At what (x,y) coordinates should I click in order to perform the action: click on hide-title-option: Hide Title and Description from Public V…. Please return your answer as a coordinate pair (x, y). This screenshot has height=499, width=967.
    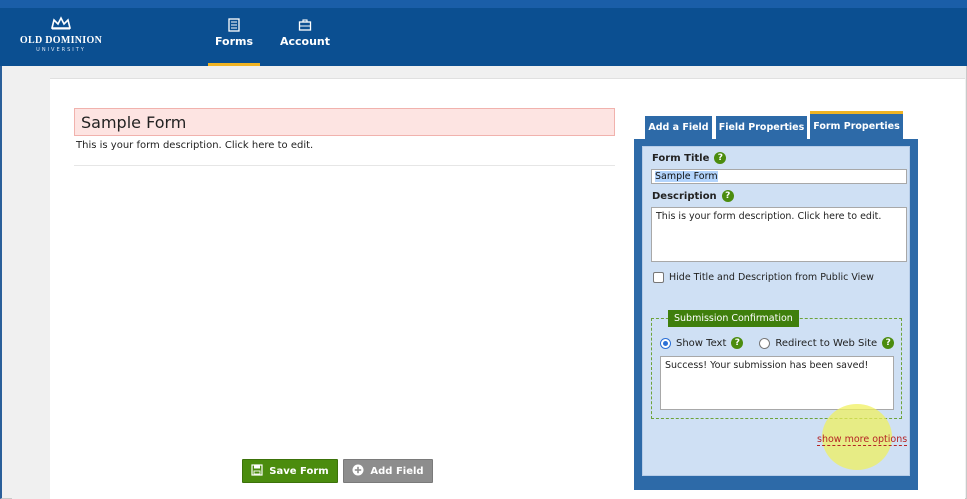
    Looking at the image, I should click on (763, 277).